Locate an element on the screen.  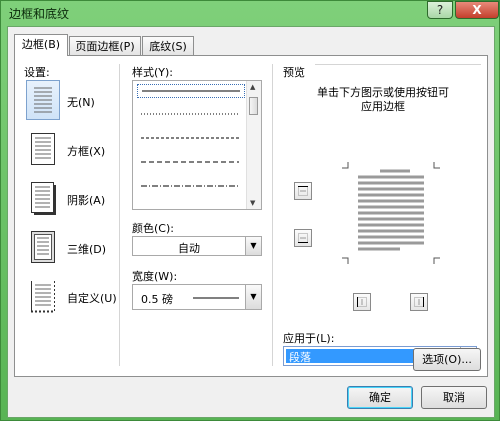
scroll-down-icon: ▼ is located at coordinates (252, 203).